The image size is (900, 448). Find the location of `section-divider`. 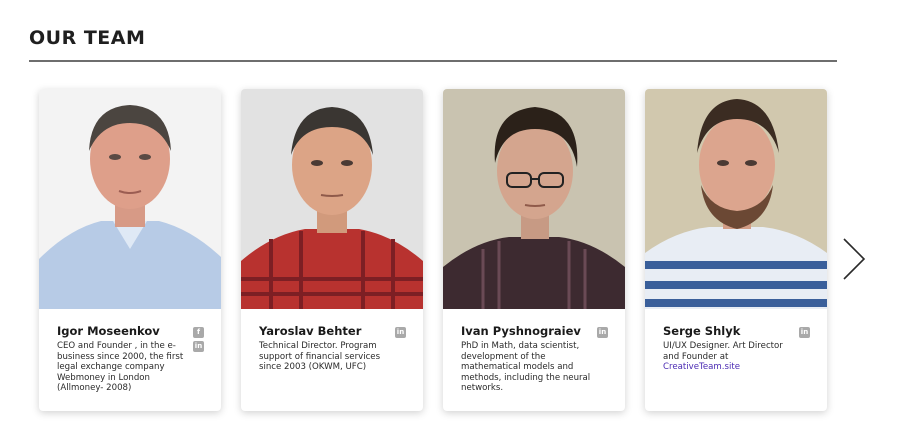

section-divider is located at coordinates (433, 61).